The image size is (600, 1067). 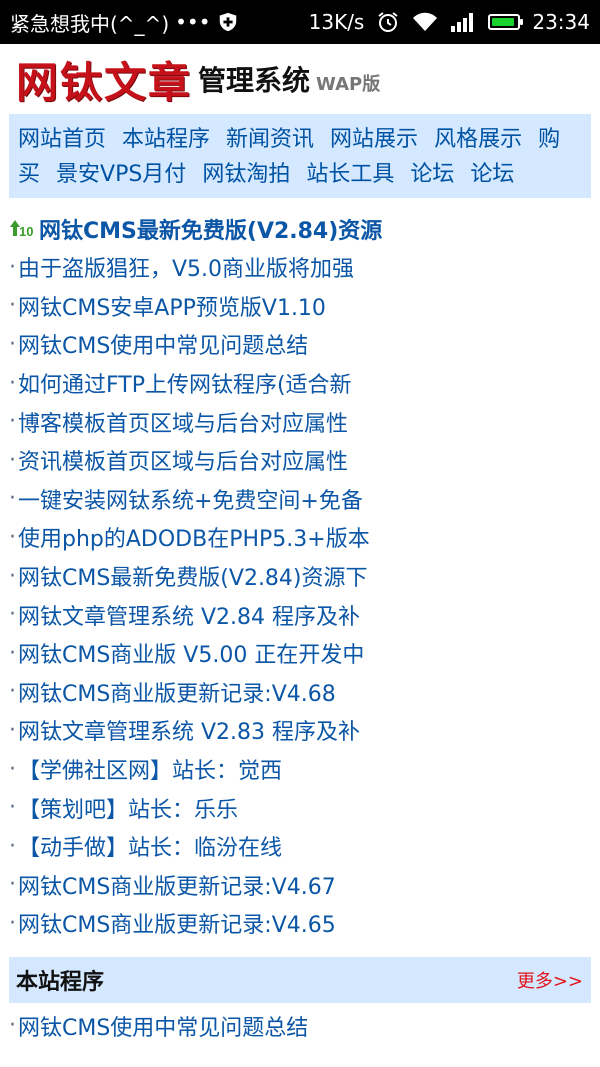 I want to click on news-item: 一键安装网钛系统+免费空间+免备, so click(x=304, y=499).